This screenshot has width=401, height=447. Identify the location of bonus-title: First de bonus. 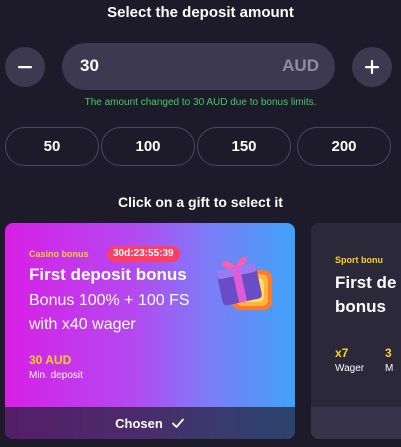
(368, 295).